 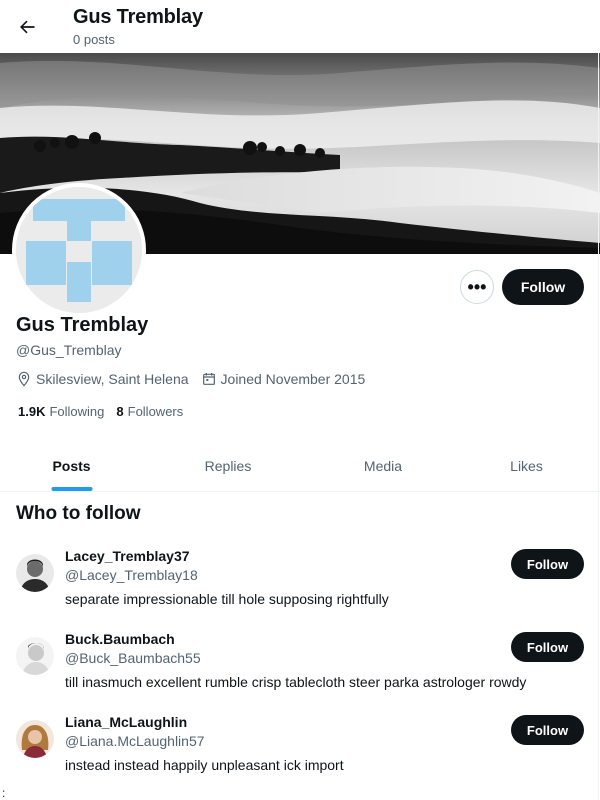 I want to click on user-handle: @Liana.McLaughlin57, so click(x=135, y=741).